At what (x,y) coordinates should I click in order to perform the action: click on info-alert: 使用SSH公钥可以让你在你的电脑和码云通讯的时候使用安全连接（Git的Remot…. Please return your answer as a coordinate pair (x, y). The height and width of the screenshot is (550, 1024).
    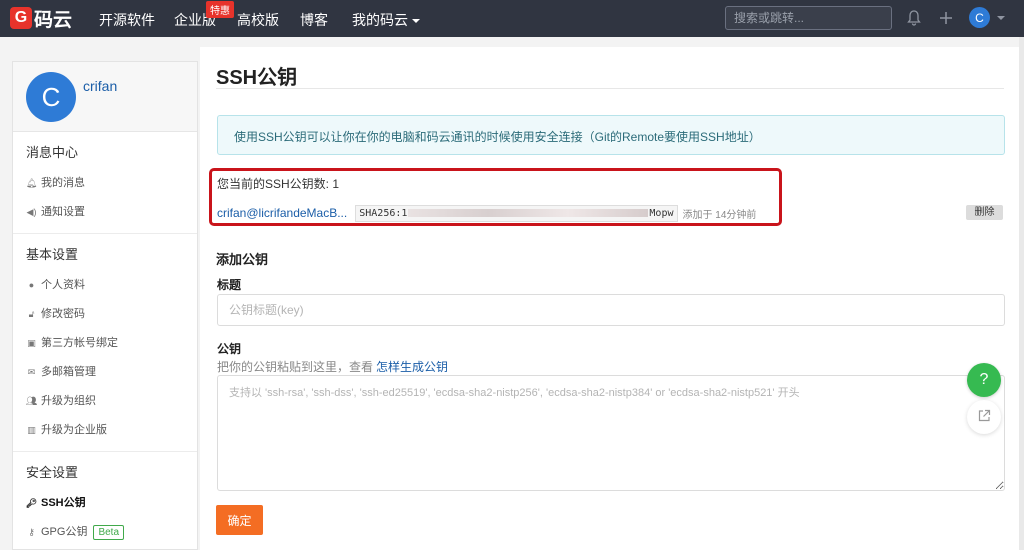
    Looking at the image, I should click on (611, 135).